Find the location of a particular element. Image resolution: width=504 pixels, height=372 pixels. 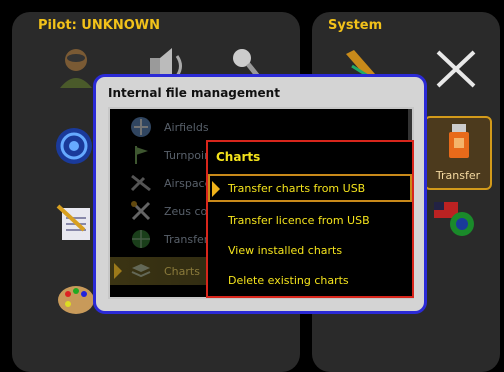

list-item-label: Charts is located at coordinates (182, 271).